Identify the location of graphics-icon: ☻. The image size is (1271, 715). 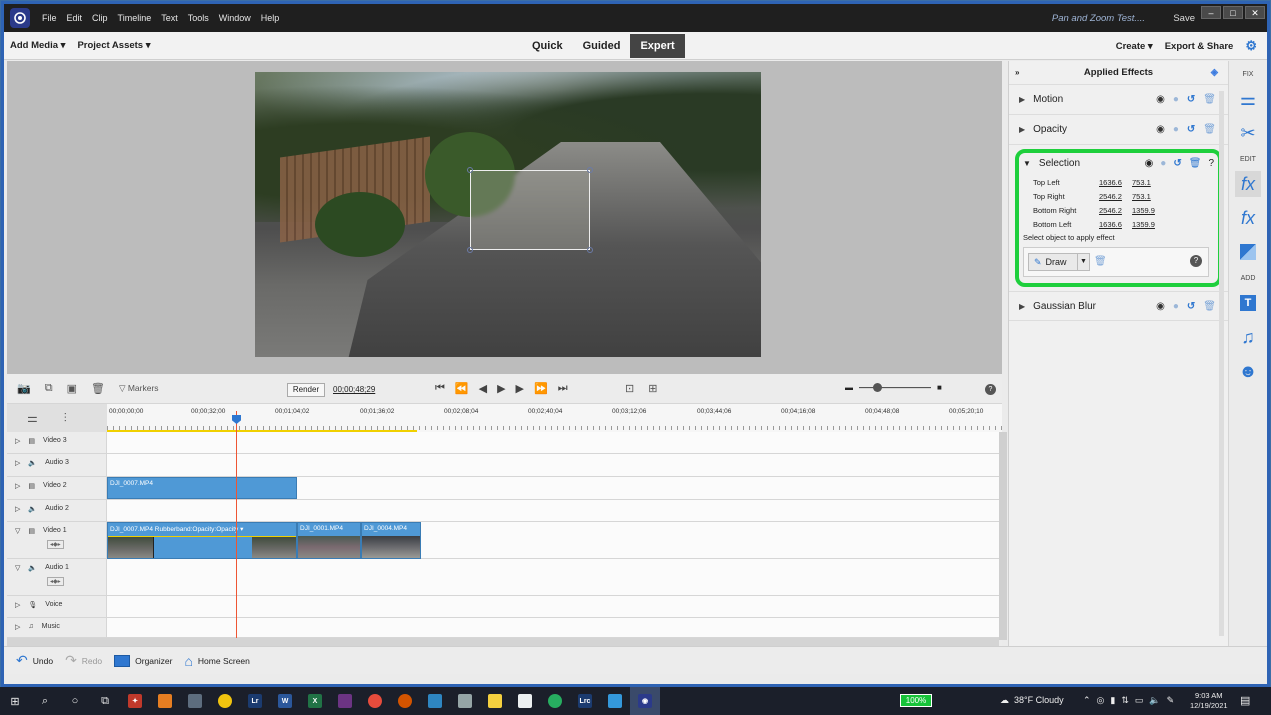
(1248, 371).